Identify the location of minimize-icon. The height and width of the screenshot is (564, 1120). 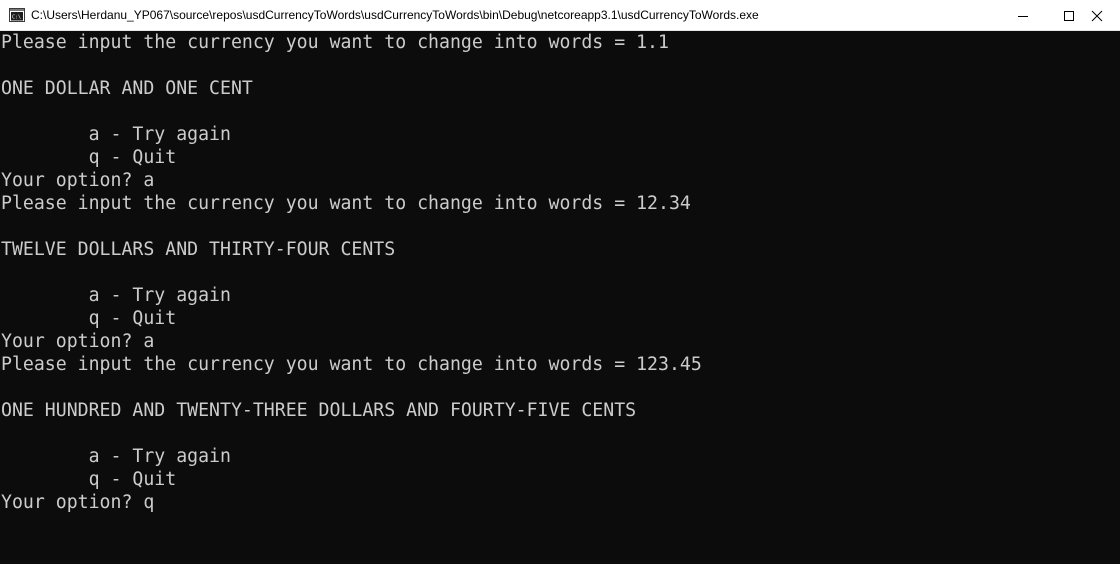
(1023, 16).